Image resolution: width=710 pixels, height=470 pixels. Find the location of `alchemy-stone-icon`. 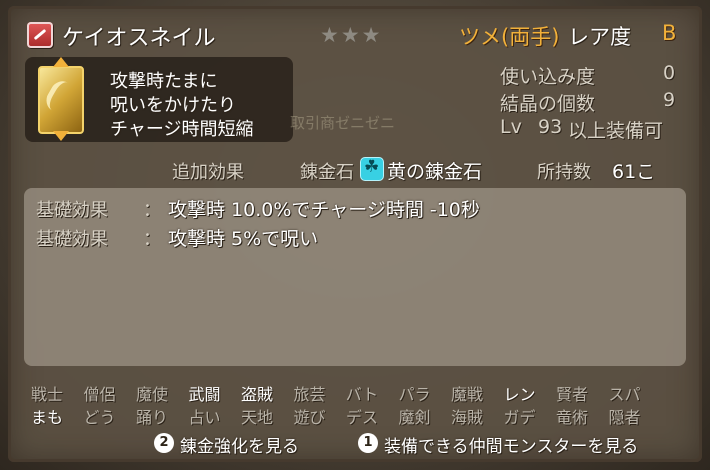

alchemy-stone-icon is located at coordinates (372, 169).